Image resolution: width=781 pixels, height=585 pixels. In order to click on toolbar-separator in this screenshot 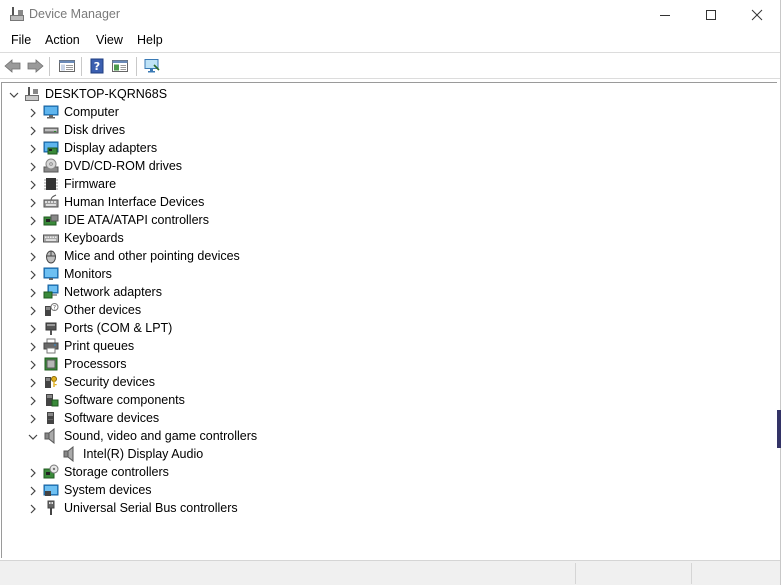, I will do `click(49, 66)`.